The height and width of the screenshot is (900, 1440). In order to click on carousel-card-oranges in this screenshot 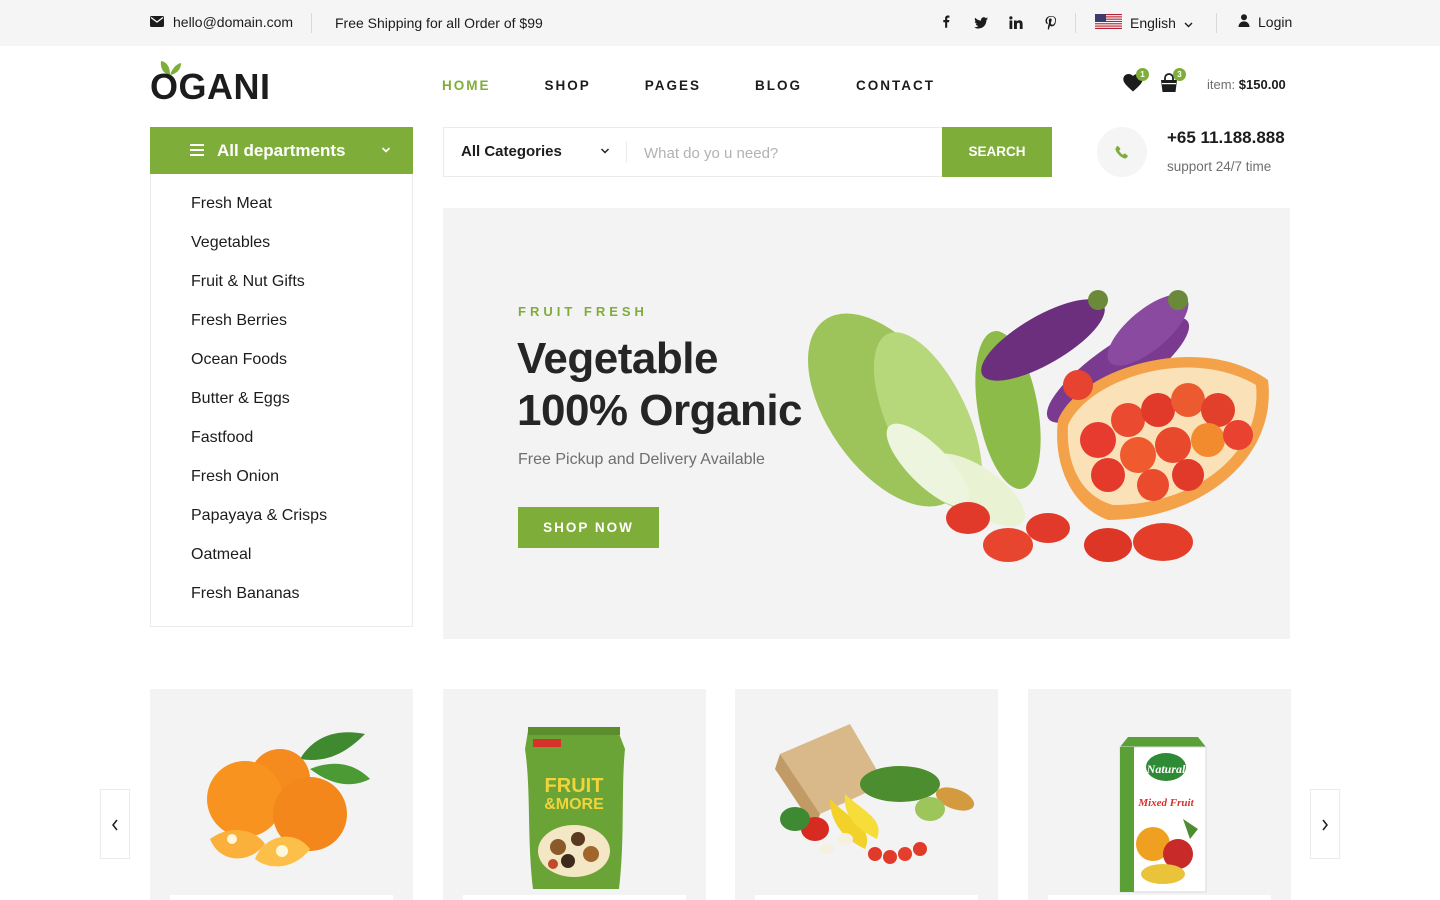, I will do `click(281, 794)`.